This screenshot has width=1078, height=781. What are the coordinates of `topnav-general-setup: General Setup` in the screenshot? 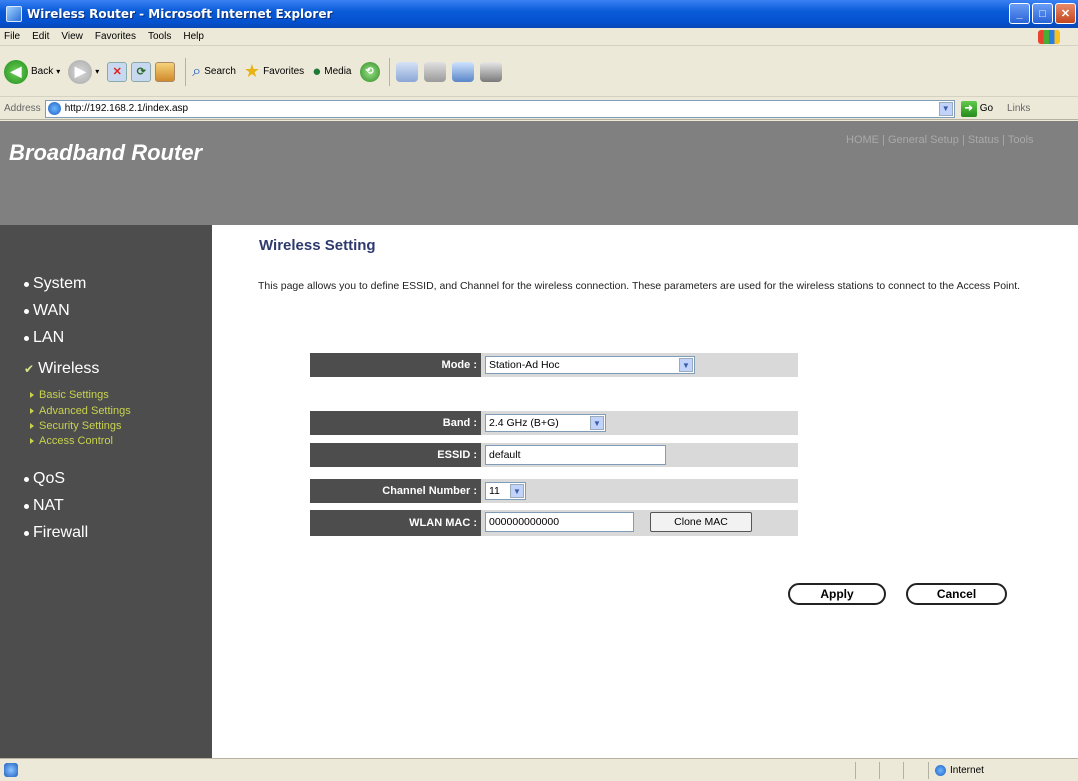 It's located at (923, 140).